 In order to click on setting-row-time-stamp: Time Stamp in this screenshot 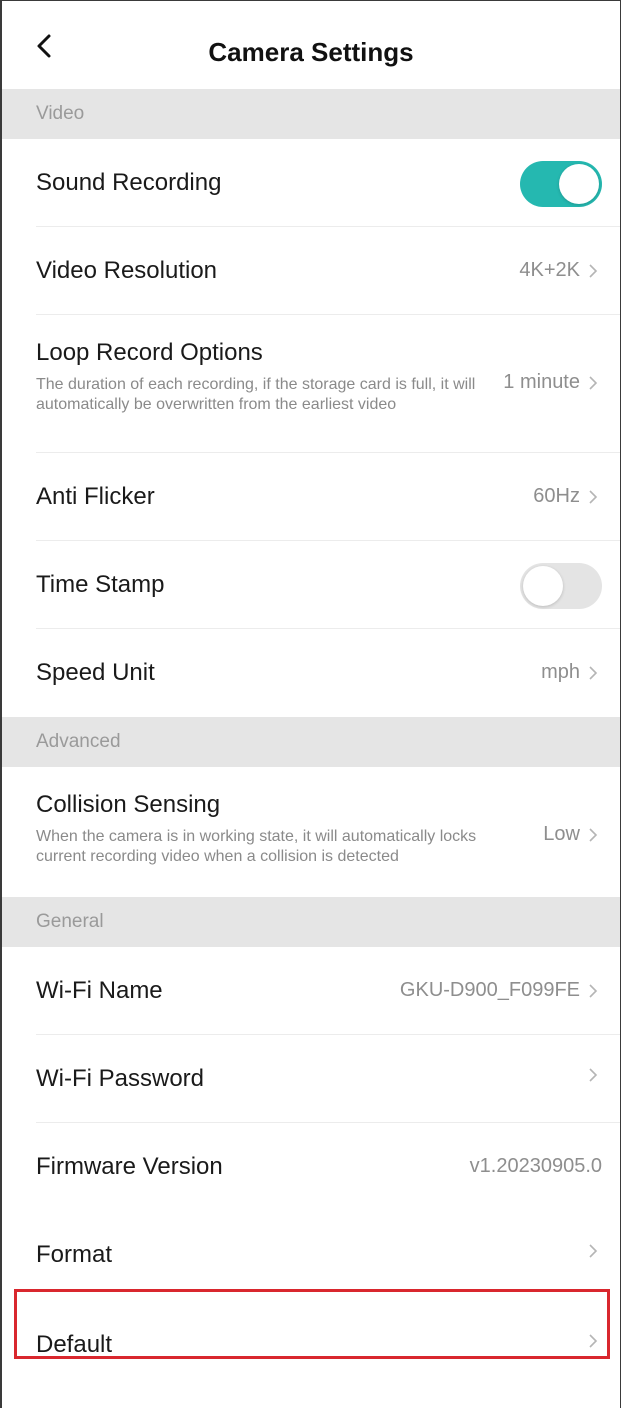, I will do `click(311, 585)`.